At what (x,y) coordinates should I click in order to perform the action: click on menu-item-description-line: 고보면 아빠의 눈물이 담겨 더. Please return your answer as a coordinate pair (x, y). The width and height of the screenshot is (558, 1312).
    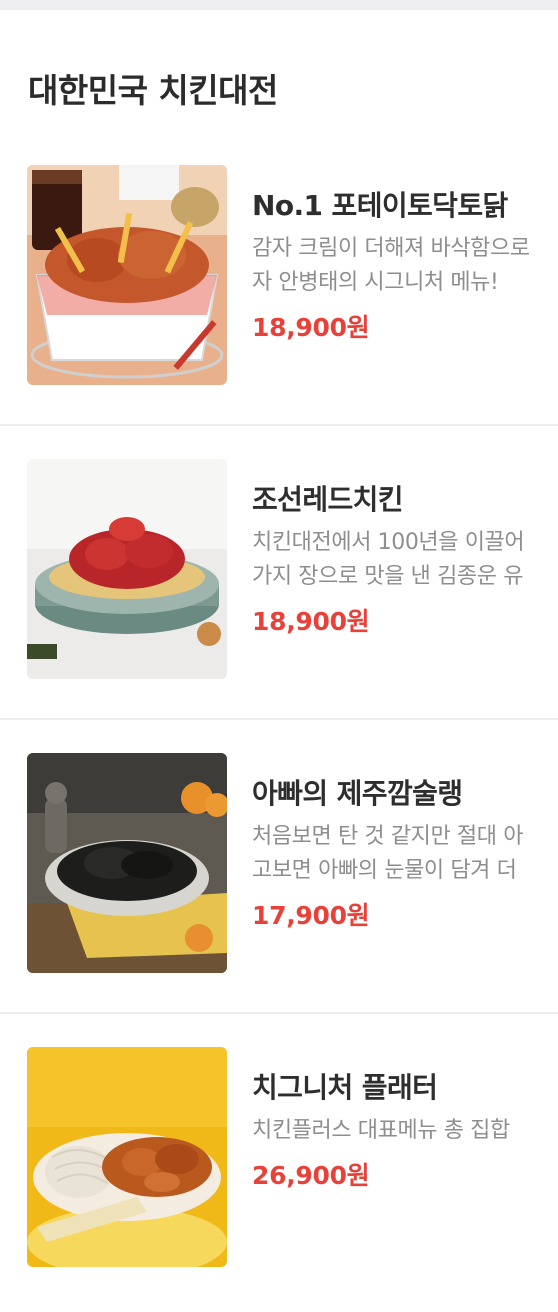
    Looking at the image, I should click on (384, 870).